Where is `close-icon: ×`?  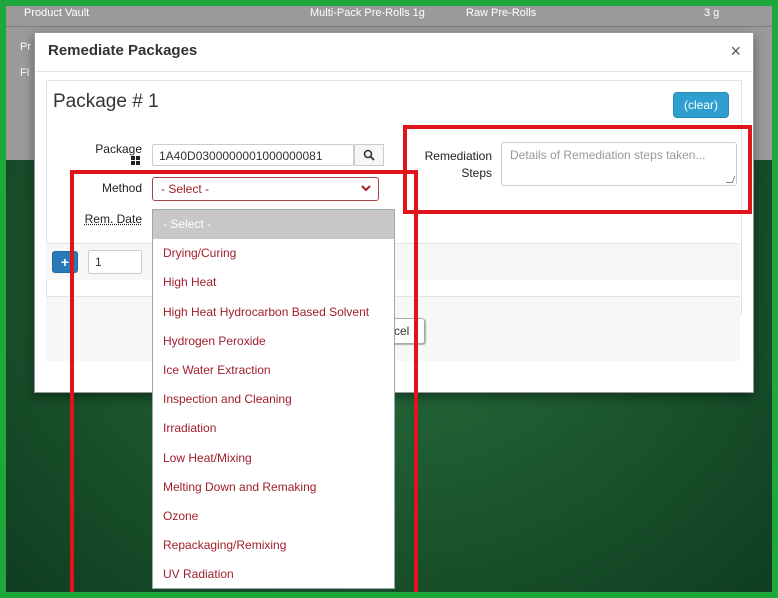 close-icon: × is located at coordinates (735, 51).